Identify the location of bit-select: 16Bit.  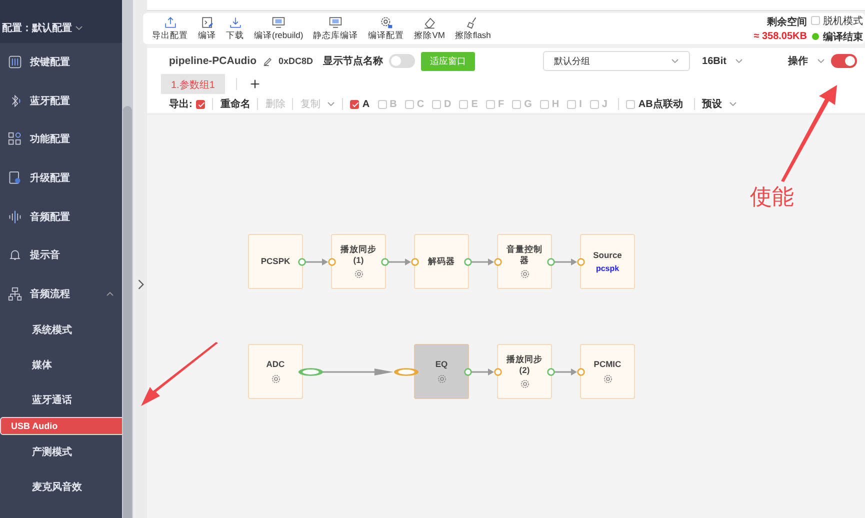
(714, 61).